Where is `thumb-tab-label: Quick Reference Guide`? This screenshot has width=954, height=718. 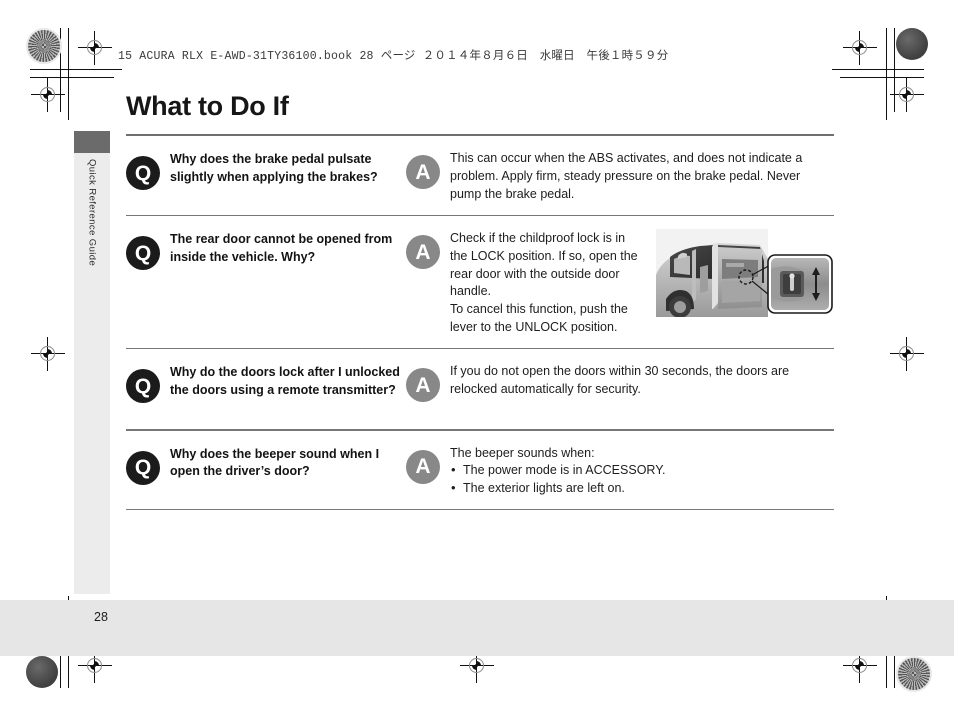 thumb-tab-label: Quick Reference Guide is located at coordinates (92, 213).